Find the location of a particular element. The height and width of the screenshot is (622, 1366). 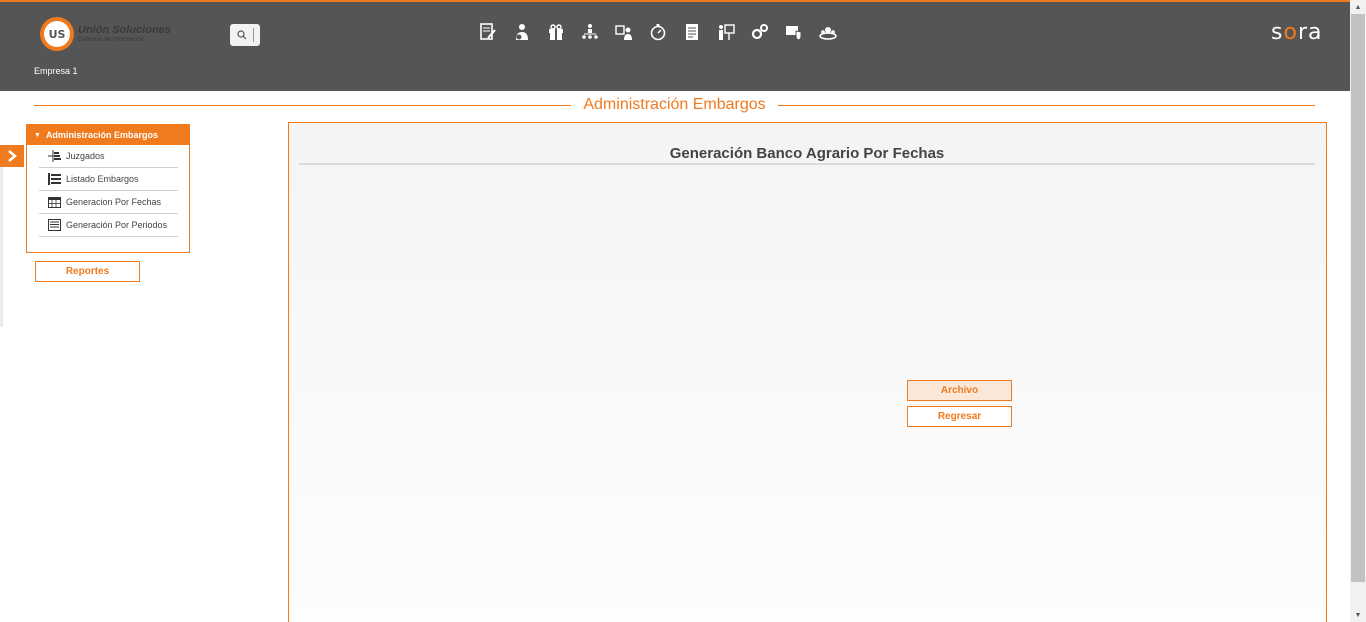

page-title-row: Administración Embargos is located at coordinates (675, 105).